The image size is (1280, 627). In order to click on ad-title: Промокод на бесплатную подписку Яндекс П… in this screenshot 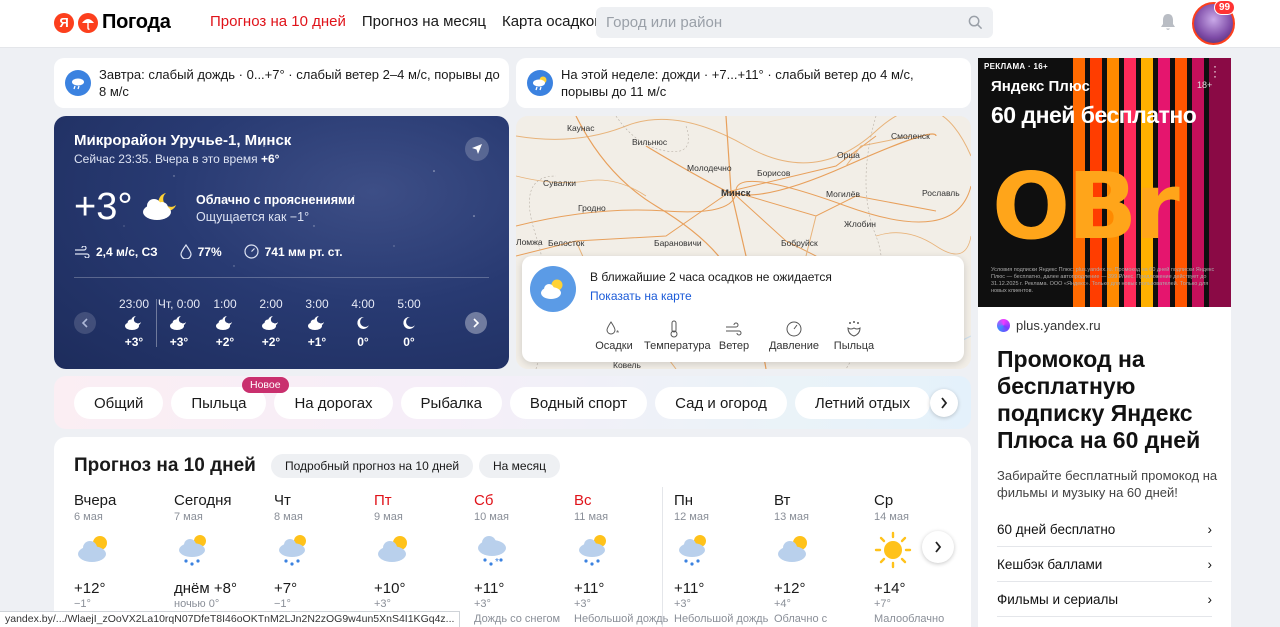, I will do `click(1107, 400)`.